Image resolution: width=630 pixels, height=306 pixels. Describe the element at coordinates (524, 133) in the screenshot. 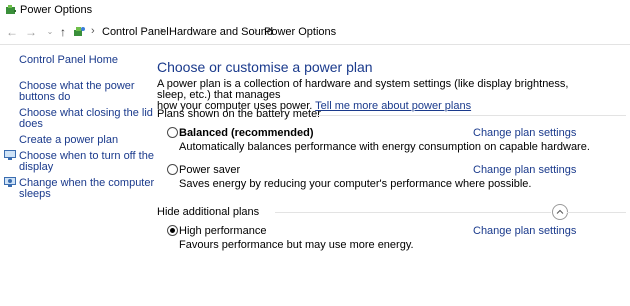

I see `change-plan-settings-link-balanced: Change plan settings` at that location.